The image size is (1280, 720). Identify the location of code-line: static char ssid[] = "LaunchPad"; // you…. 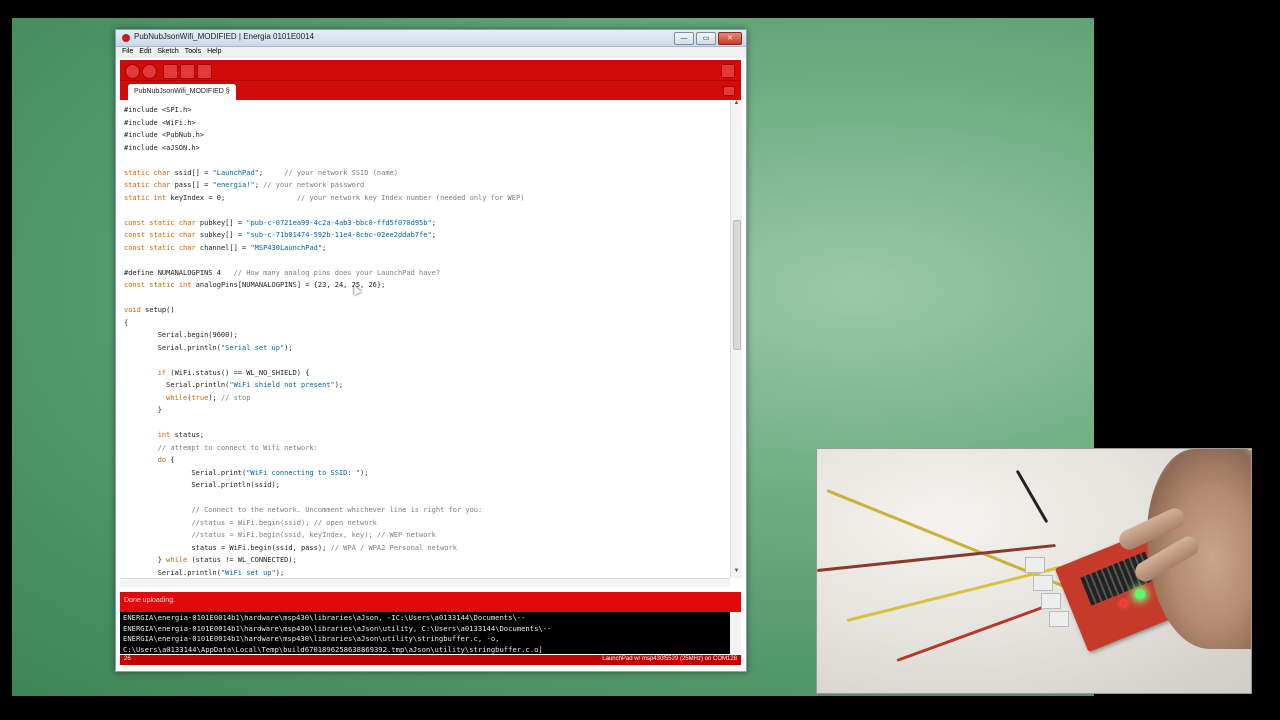
(261, 172).